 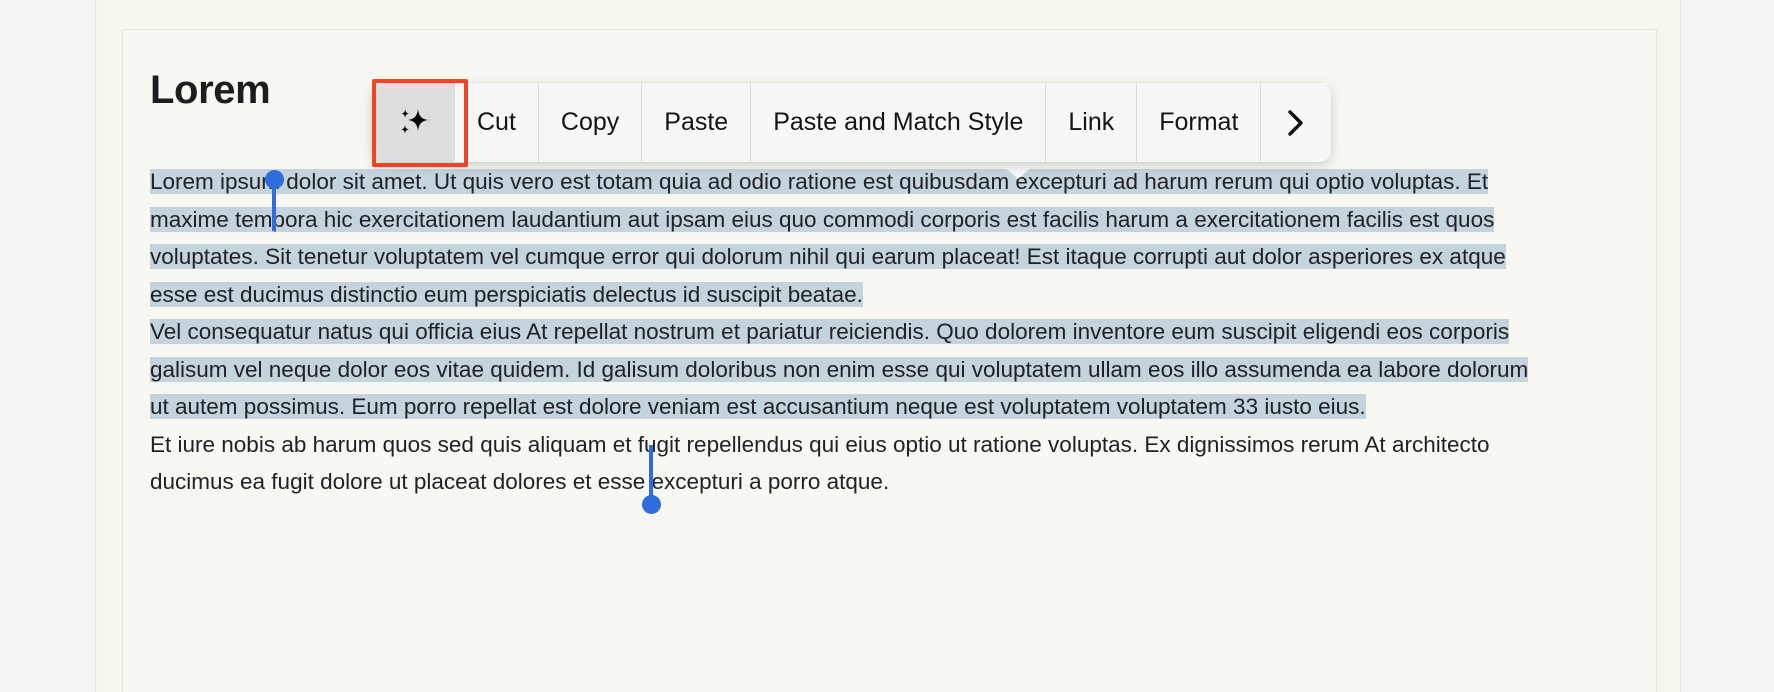 I want to click on menu-item-label: Paste, so click(x=696, y=122).